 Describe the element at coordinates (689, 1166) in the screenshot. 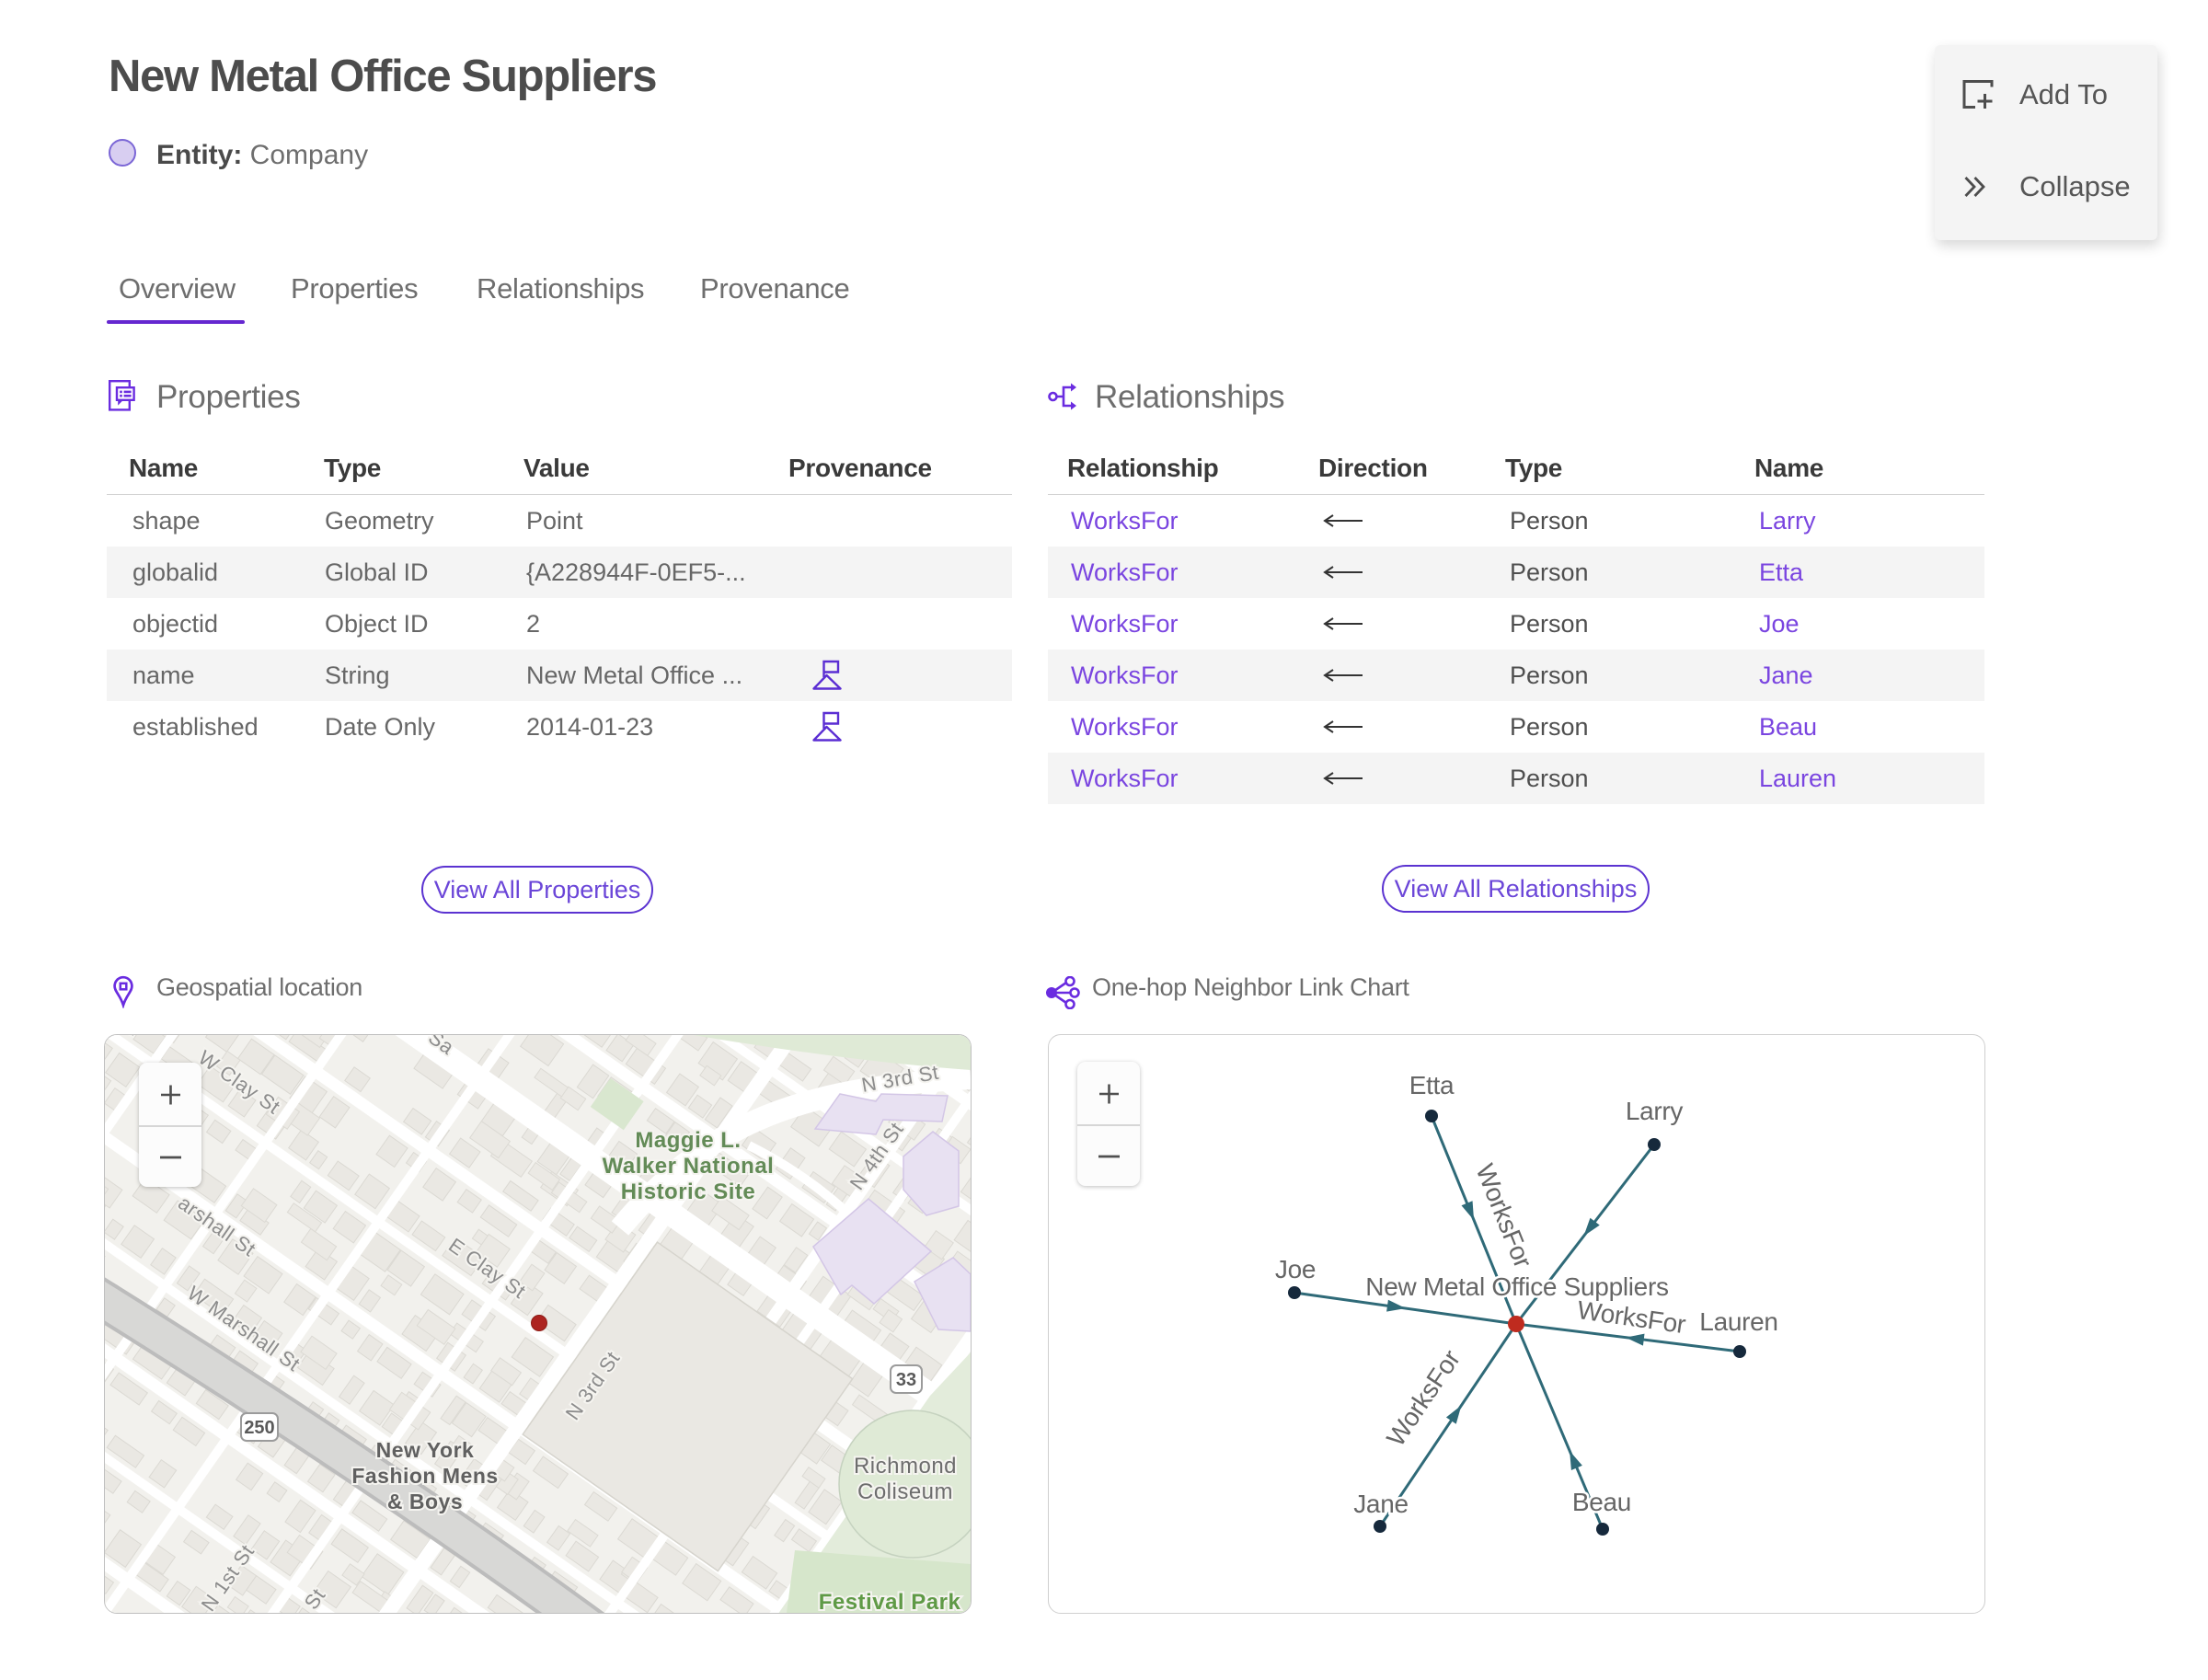

I see `svg-text: Walker National` at that location.